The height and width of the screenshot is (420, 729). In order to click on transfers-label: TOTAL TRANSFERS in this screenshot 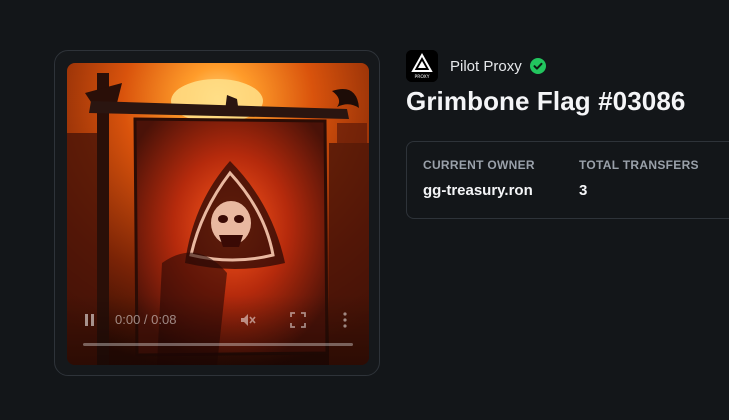, I will do `click(639, 165)`.